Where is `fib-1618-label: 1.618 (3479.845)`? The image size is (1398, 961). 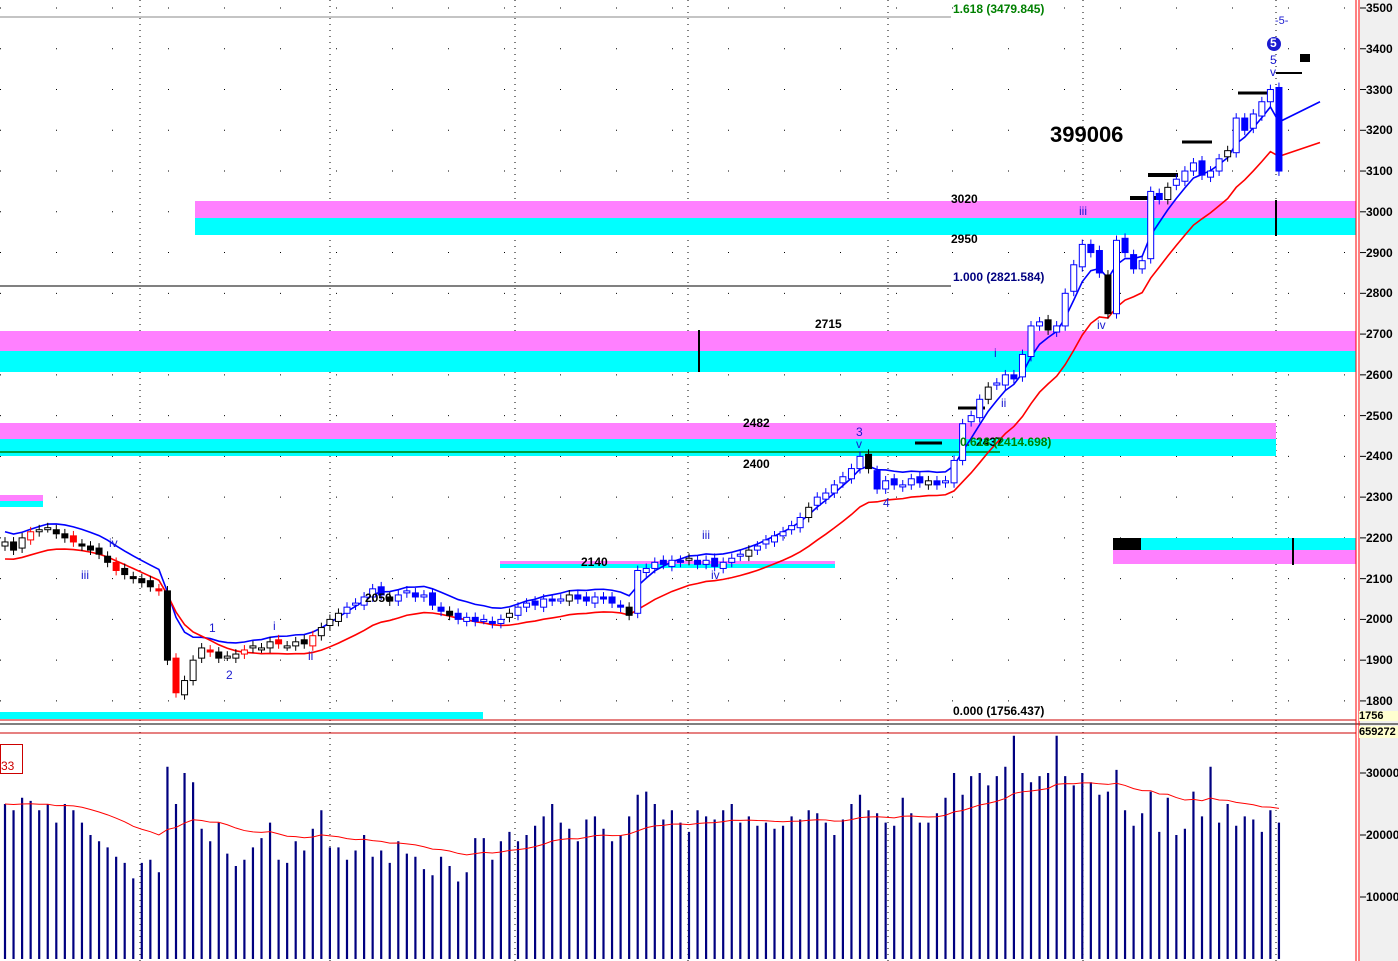 fib-1618-label: 1.618 (3479.845) is located at coordinates (999, 9).